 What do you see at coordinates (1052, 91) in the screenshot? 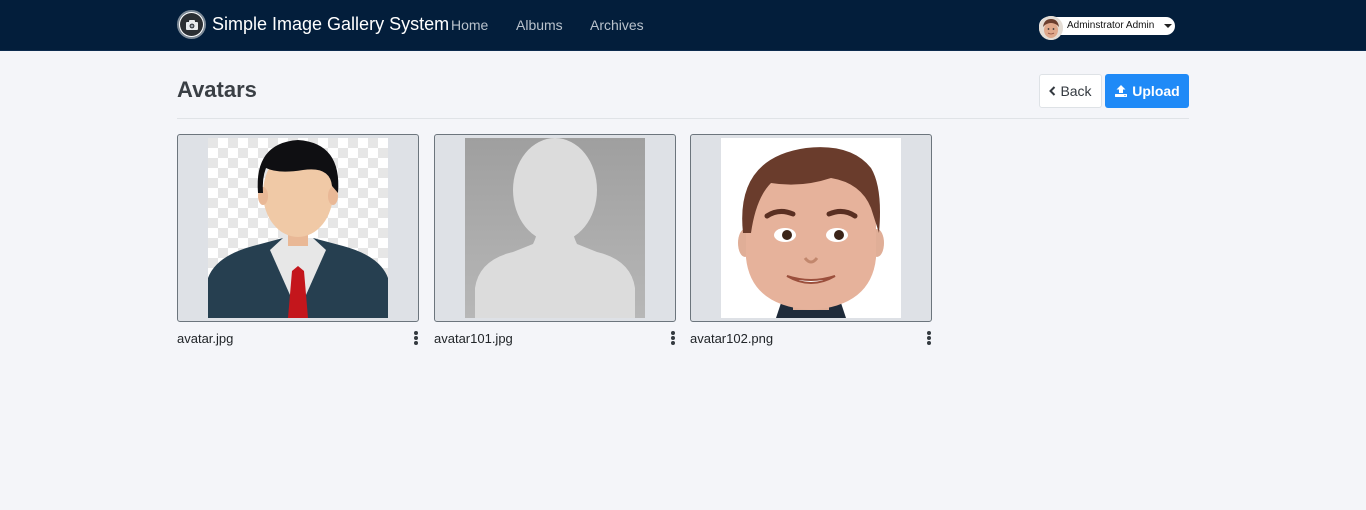
I see `chevron-left-icon` at bounding box center [1052, 91].